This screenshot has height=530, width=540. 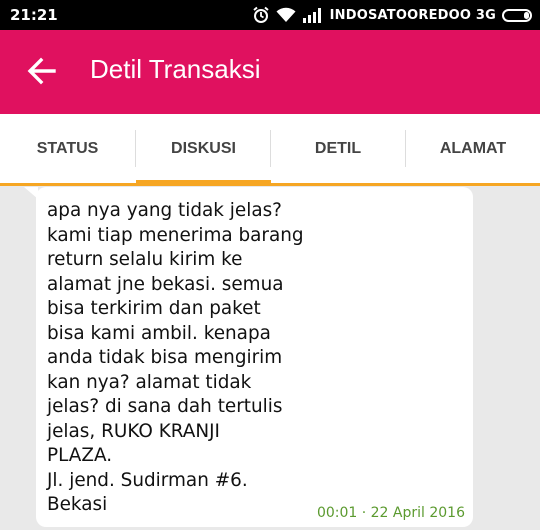 I want to click on tab-diskusi: DISKUSI, so click(x=203, y=148).